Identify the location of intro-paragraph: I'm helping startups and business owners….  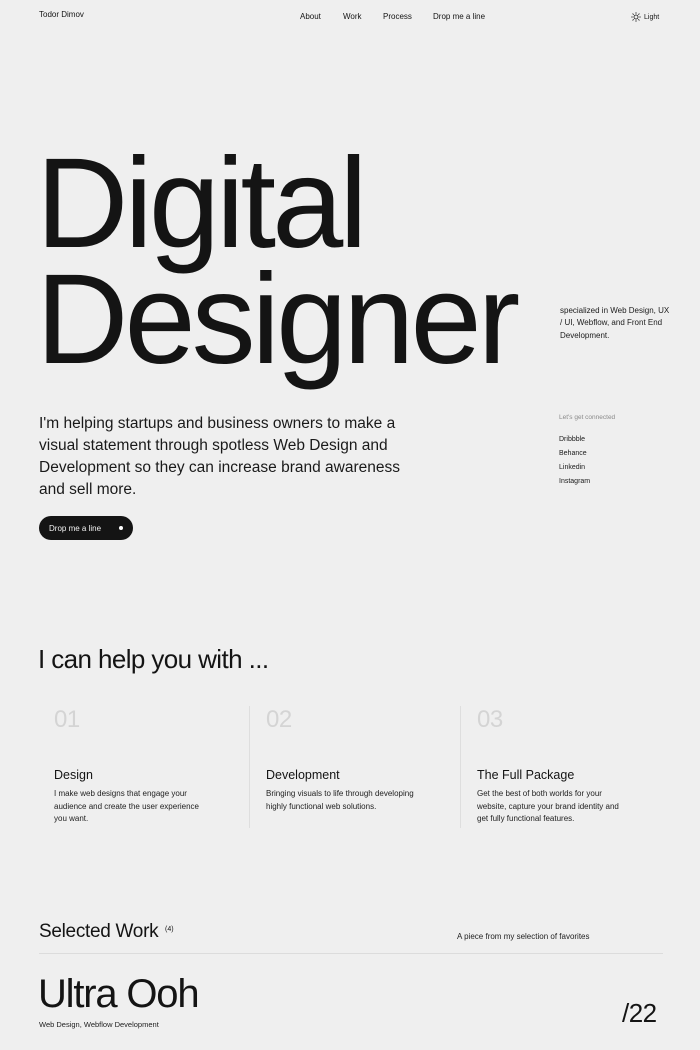
(220, 456).